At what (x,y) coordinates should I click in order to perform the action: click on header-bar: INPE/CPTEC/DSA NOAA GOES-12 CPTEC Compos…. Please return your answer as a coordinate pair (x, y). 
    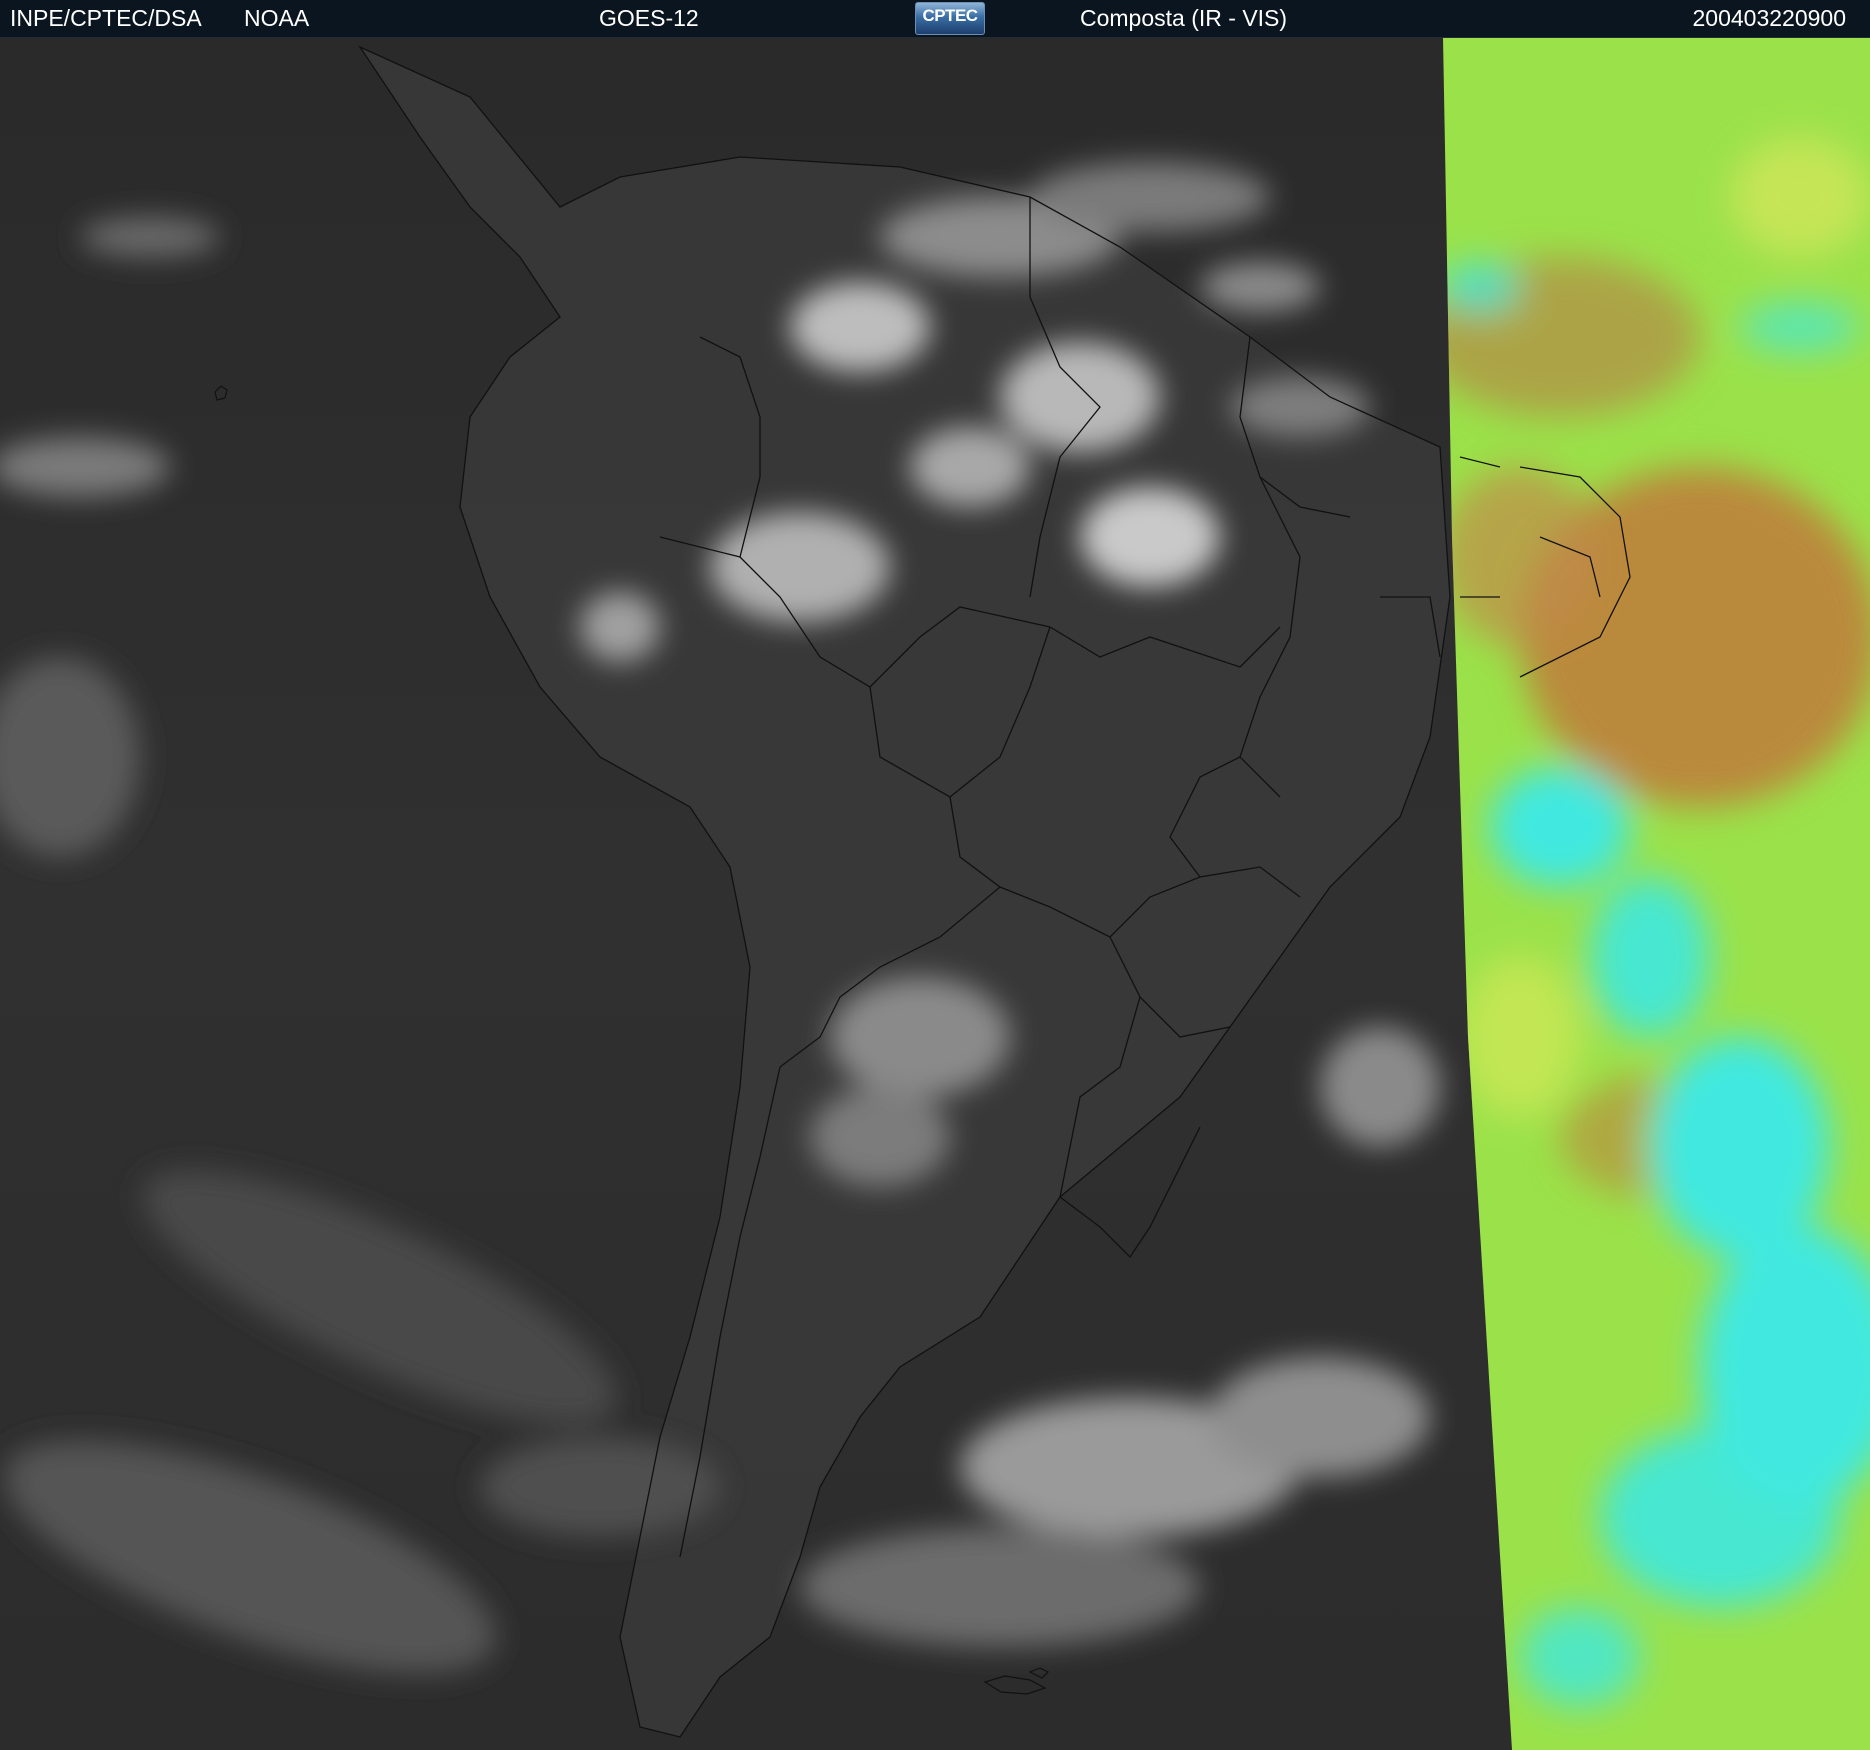
    Looking at the image, I should click on (935, 19).